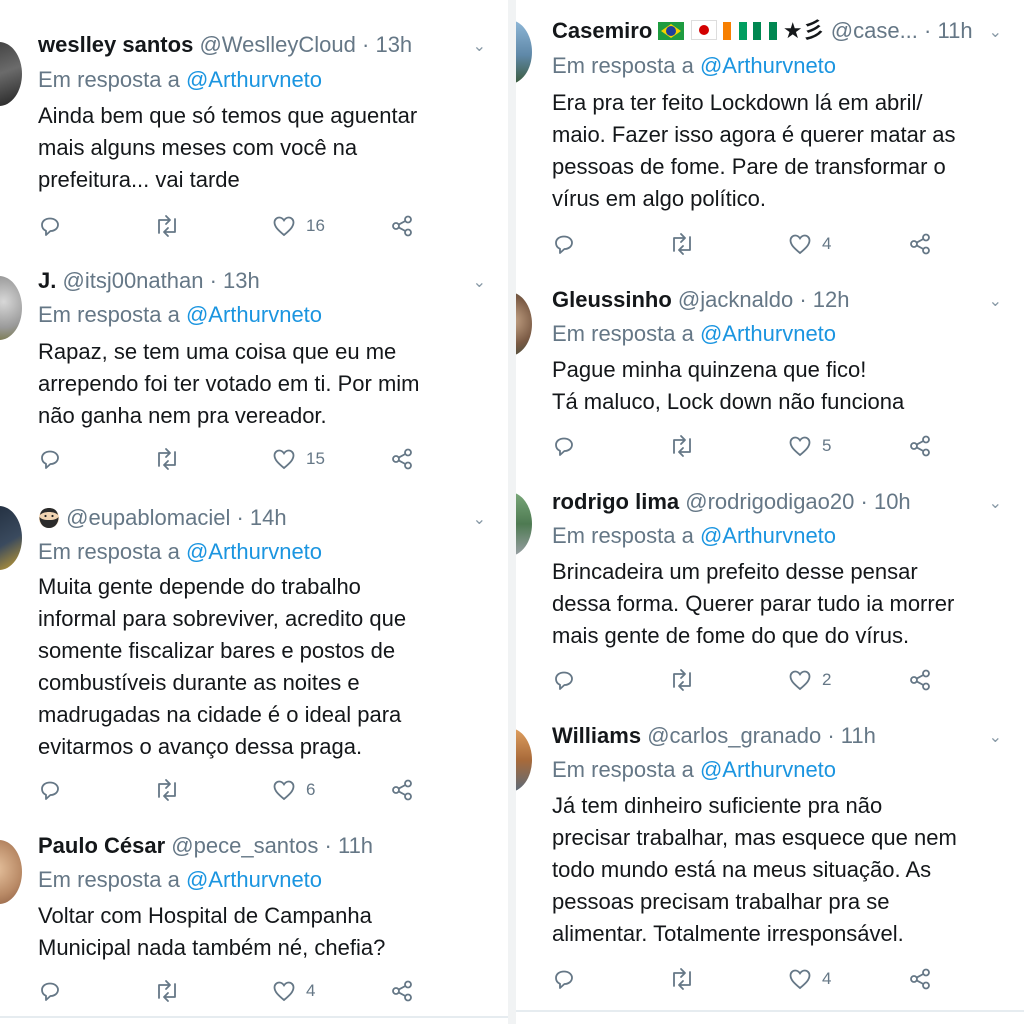 The width and height of the screenshot is (1024, 1024). Describe the element at coordinates (734, 735) in the screenshot. I see `user-handle: @carlos_granado` at that location.